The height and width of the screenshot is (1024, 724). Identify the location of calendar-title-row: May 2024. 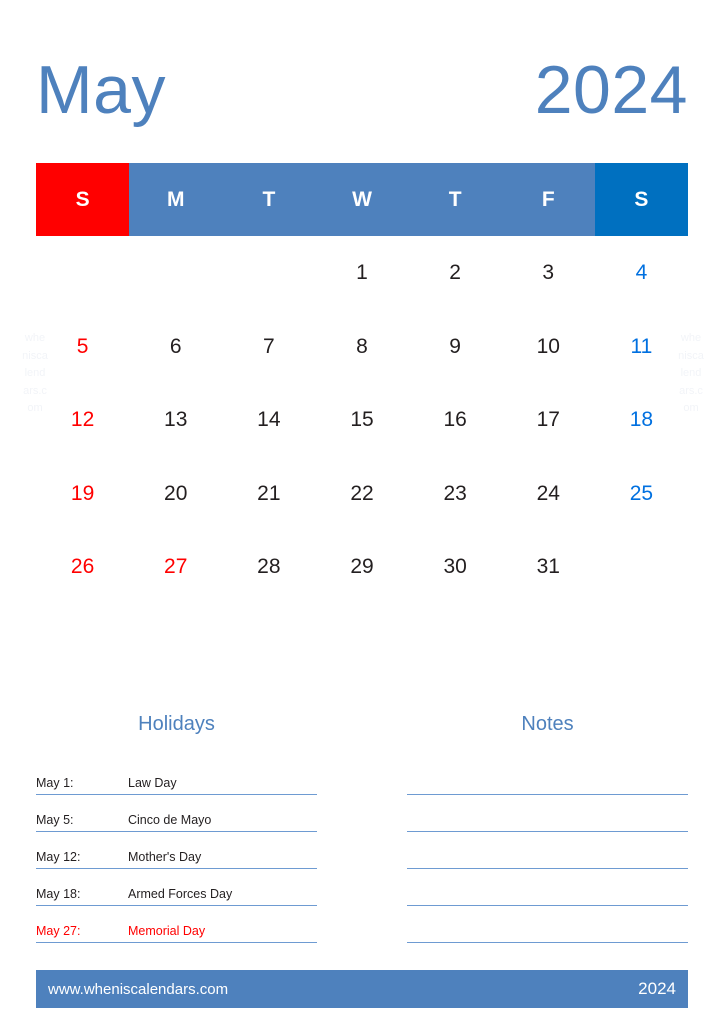
(362, 90).